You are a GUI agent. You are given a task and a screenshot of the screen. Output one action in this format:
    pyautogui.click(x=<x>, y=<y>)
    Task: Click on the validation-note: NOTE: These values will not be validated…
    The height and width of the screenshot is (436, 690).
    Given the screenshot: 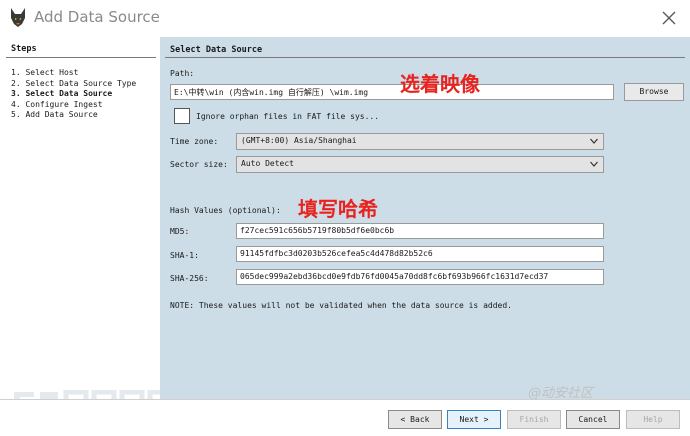 What is the action you would take?
    pyautogui.click(x=341, y=305)
    